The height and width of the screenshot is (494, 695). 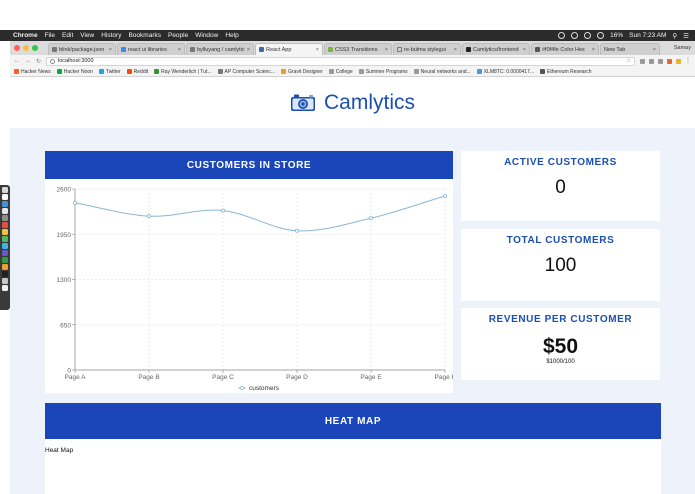 What do you see at coordinates (192, 49) in the screenshot?
I see `bitbucket-icon` at bounding box center [192, 49].